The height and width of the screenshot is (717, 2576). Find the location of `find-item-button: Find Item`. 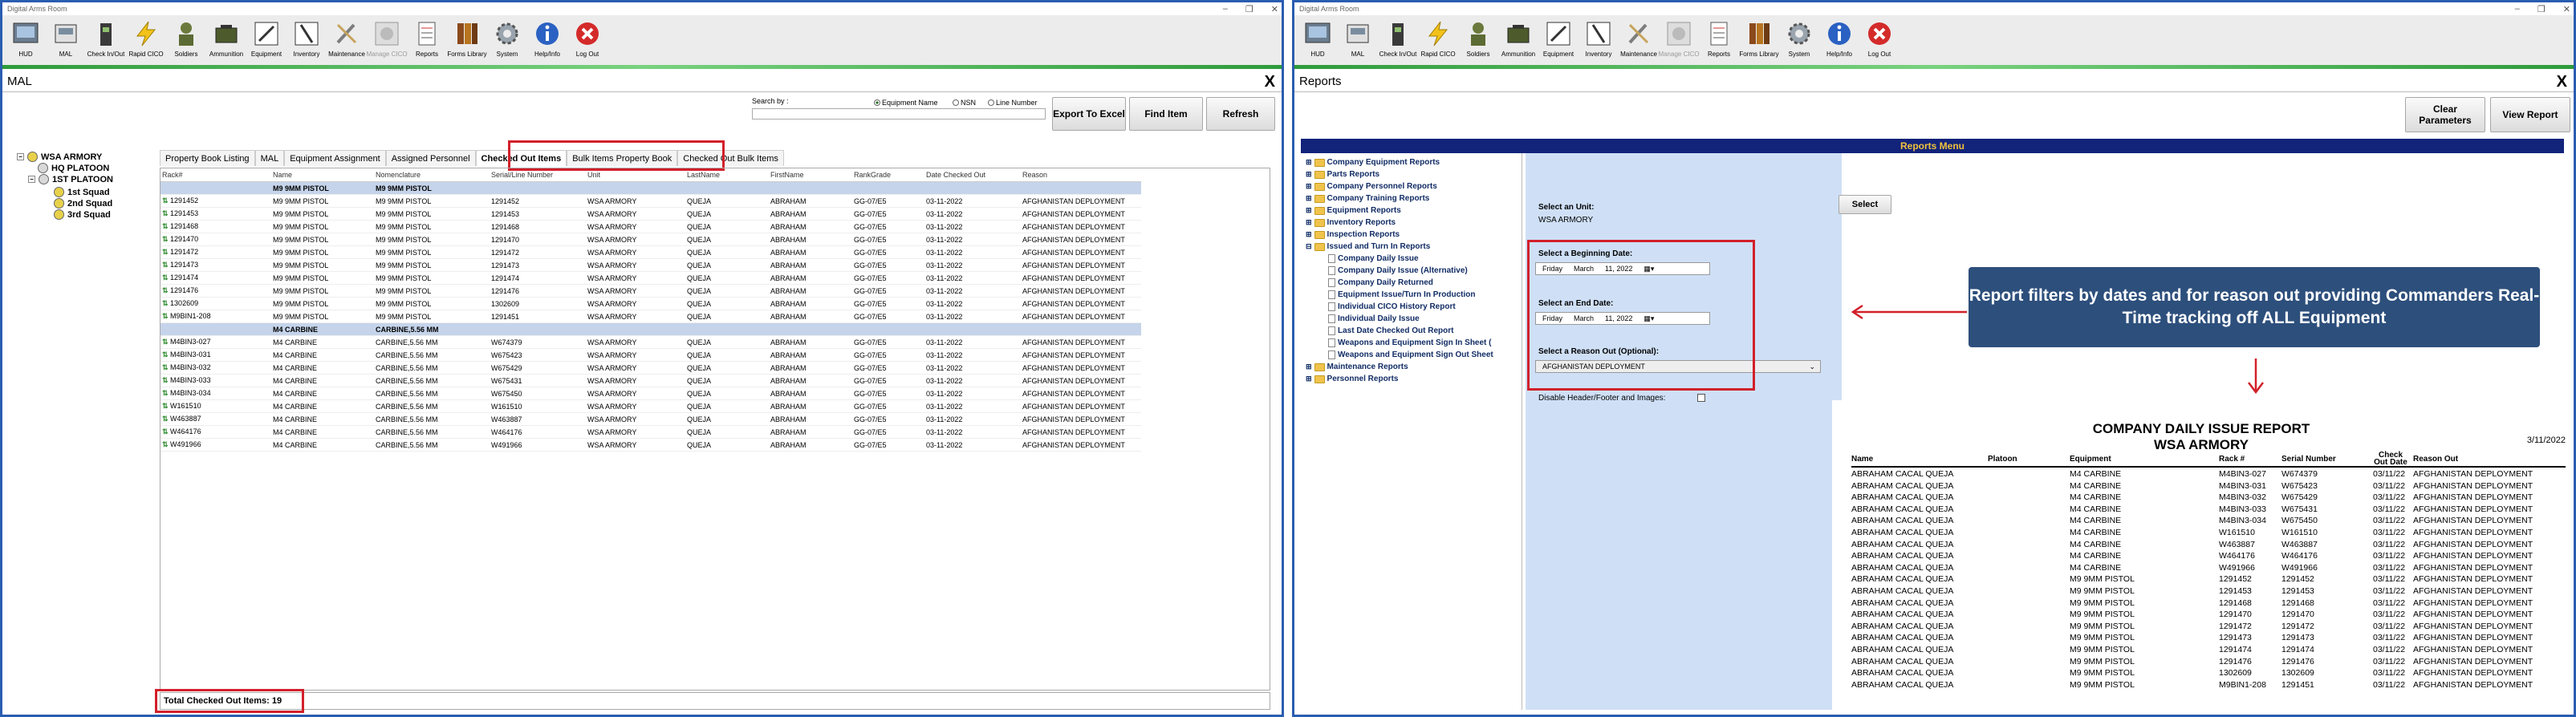

find-item-button: Find Item is located at coordinates (1166, 114).